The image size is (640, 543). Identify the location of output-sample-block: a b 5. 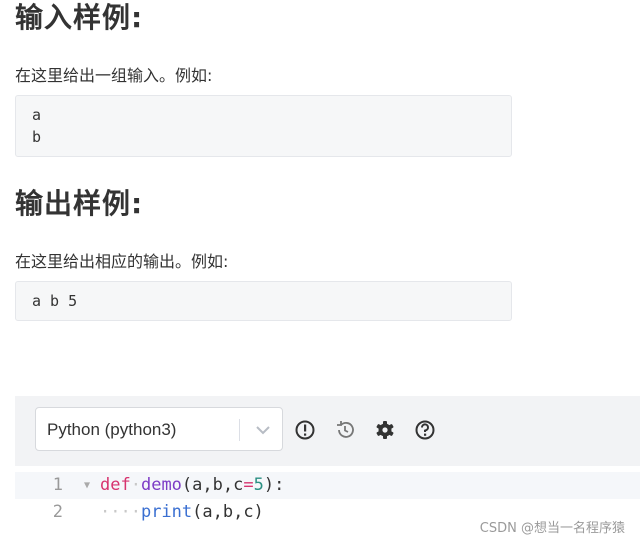
(263, 301).